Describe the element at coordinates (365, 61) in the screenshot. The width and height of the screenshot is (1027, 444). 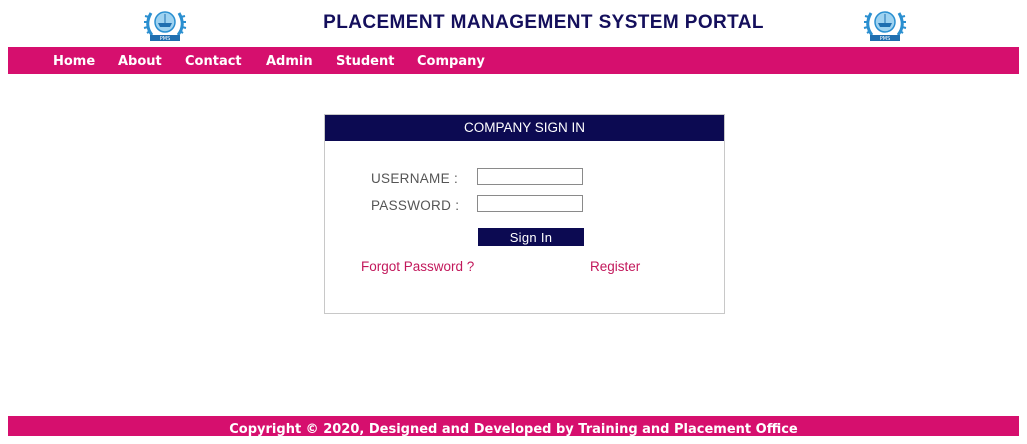
I see `nav-student: Student` at that location.